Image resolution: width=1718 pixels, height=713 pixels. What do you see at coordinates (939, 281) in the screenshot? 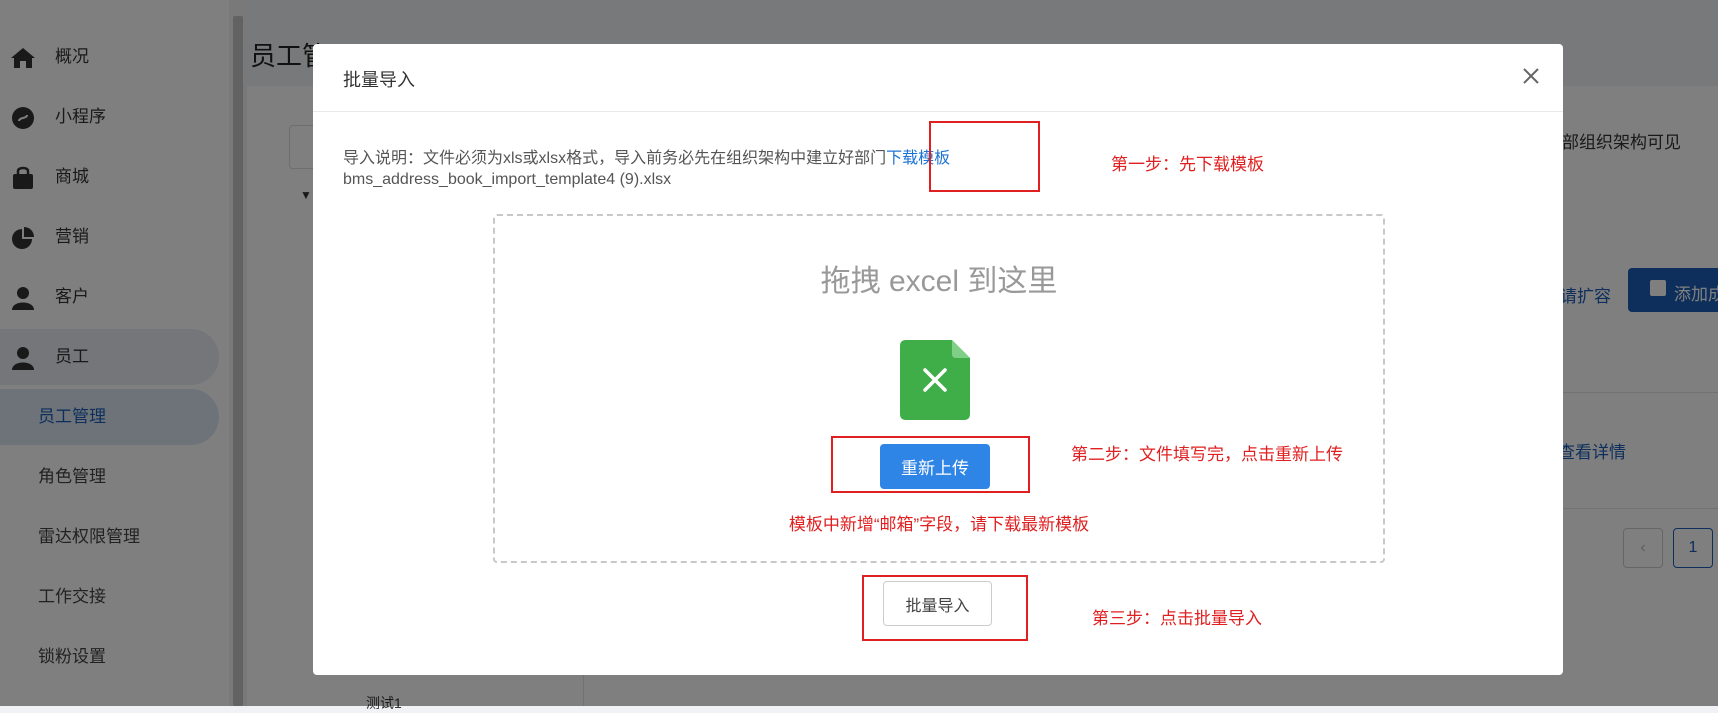
I see `dropzone-title: 拖拽 excel 到这里` at bounding box center [939, 281].